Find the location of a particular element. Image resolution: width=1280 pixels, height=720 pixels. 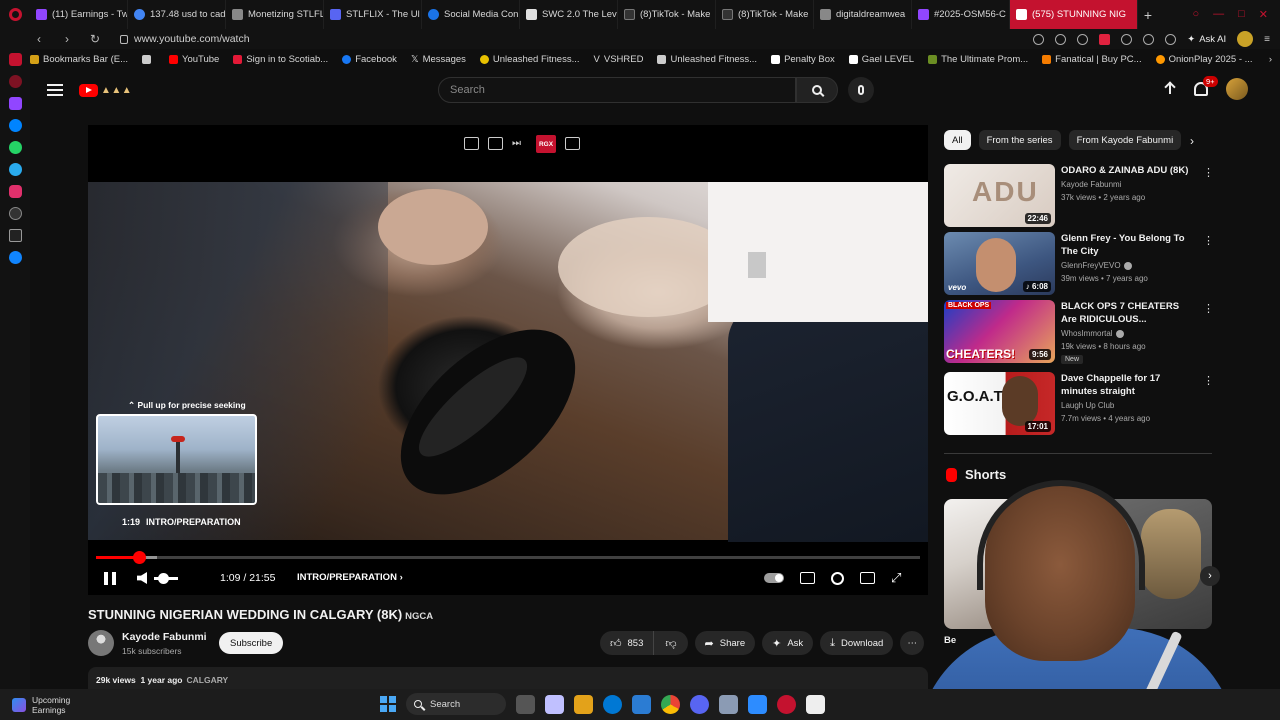

browser-tab: Social Media Con is located at coordinates (471, 14).